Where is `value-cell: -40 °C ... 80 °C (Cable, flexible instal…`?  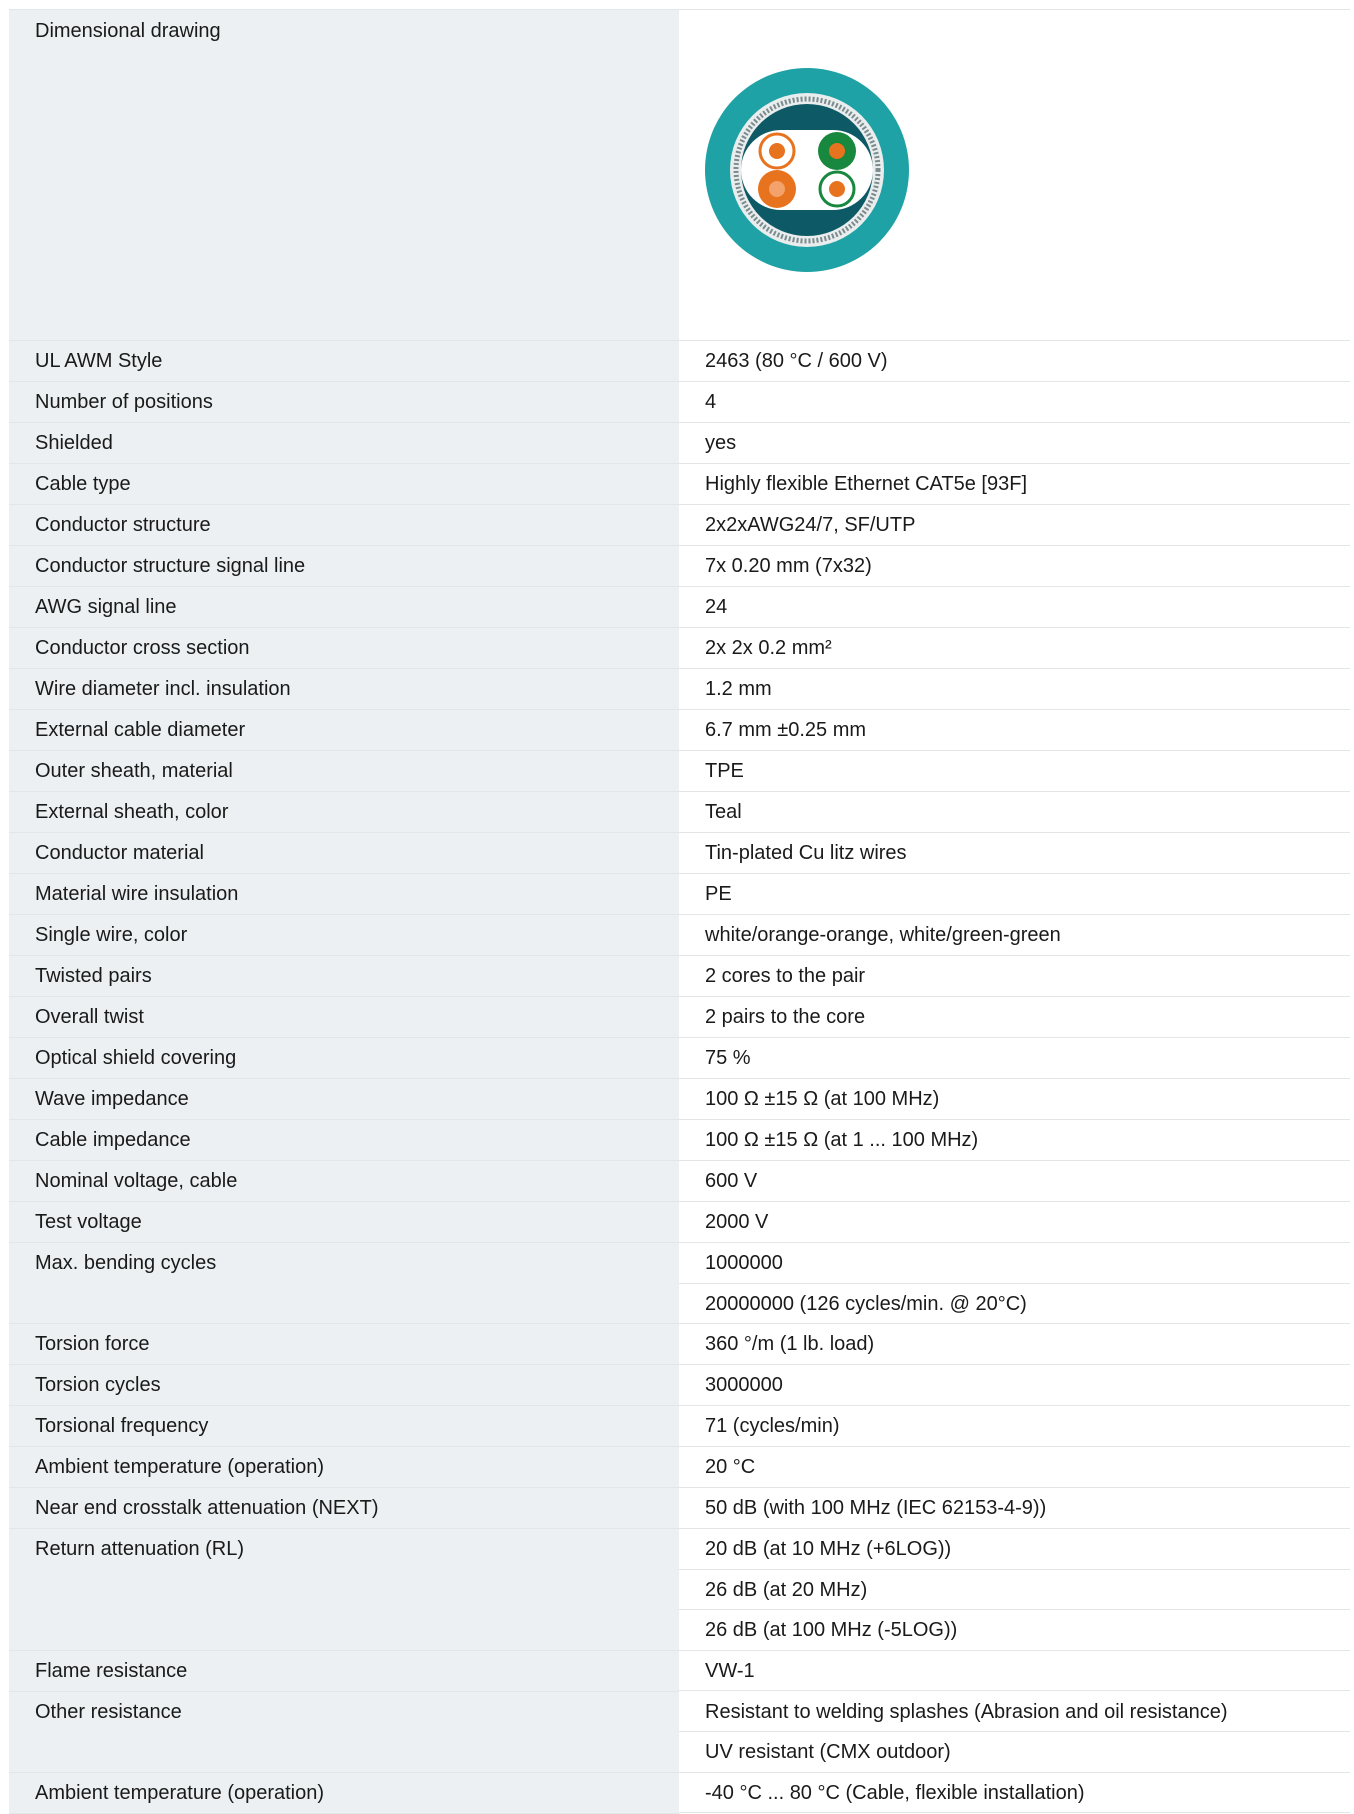 value-cell: -40 °C ... 80 °C (Cable, flexible instal… is located at coordinates (1014, 1793).